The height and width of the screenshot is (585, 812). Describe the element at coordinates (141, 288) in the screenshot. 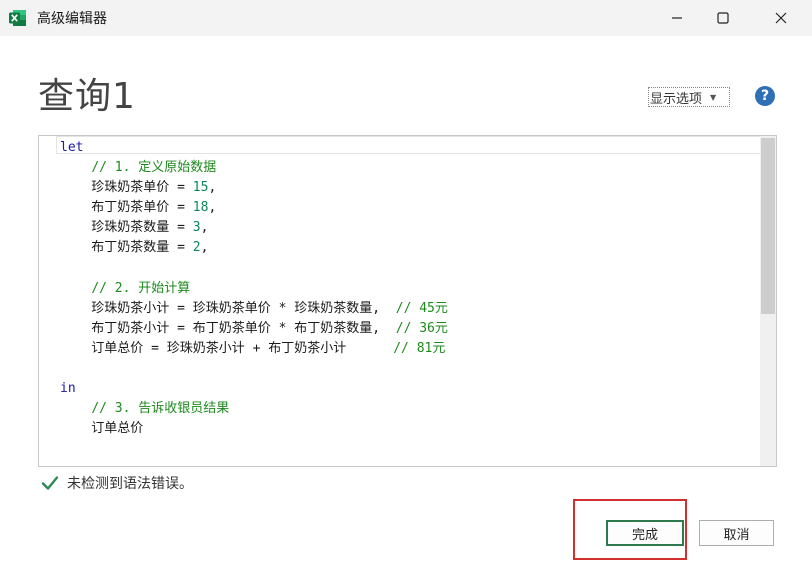

I see `code-comment: // 2. 开始计算` at that location.